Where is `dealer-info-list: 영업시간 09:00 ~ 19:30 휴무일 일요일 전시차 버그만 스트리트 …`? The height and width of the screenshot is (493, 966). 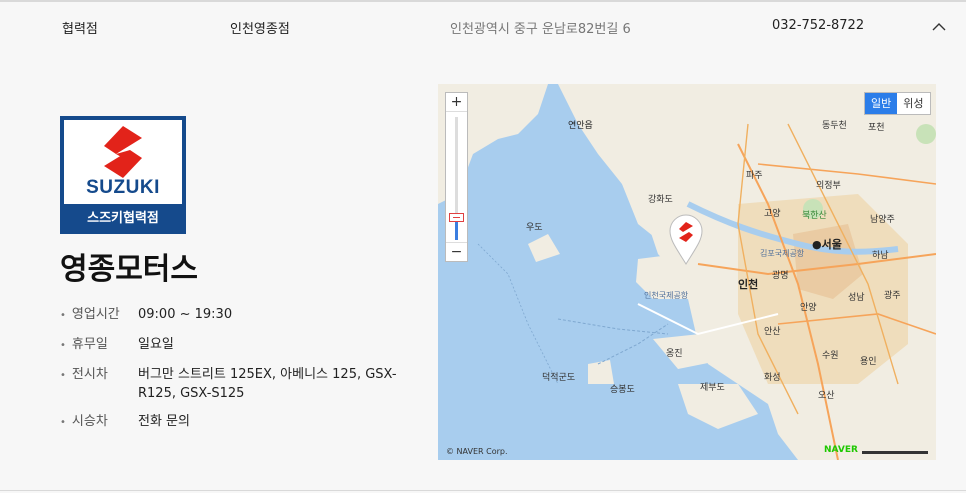 dealer-info-list: 영업시간 09:00 ~ 19:30 휴무일 일요일 전시차 버그만 스트리트 … is located at coordinates (230, 373).